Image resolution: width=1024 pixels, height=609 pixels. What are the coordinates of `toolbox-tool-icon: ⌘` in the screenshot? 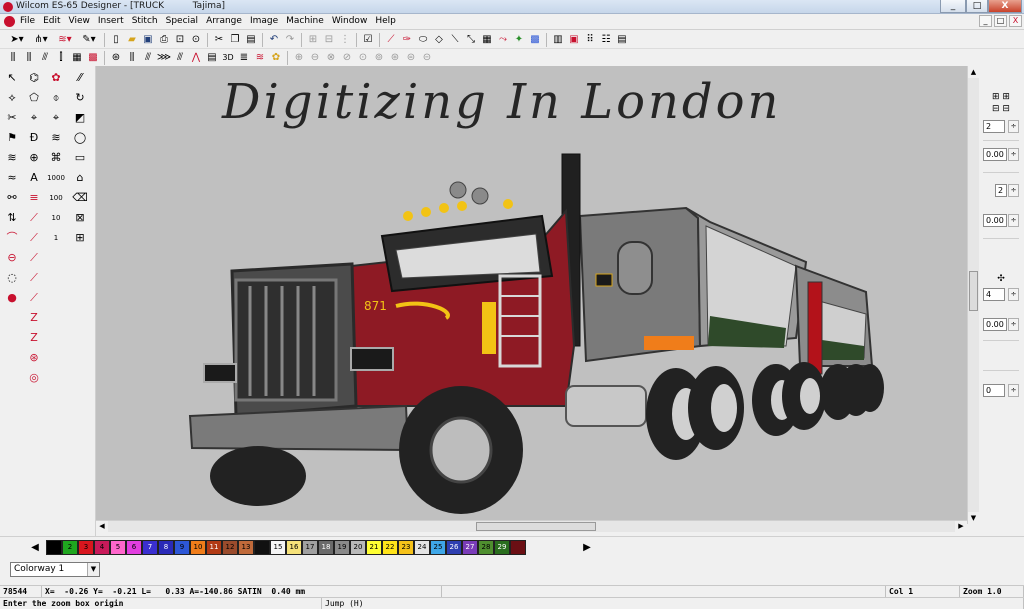 It's located at (56, 158).